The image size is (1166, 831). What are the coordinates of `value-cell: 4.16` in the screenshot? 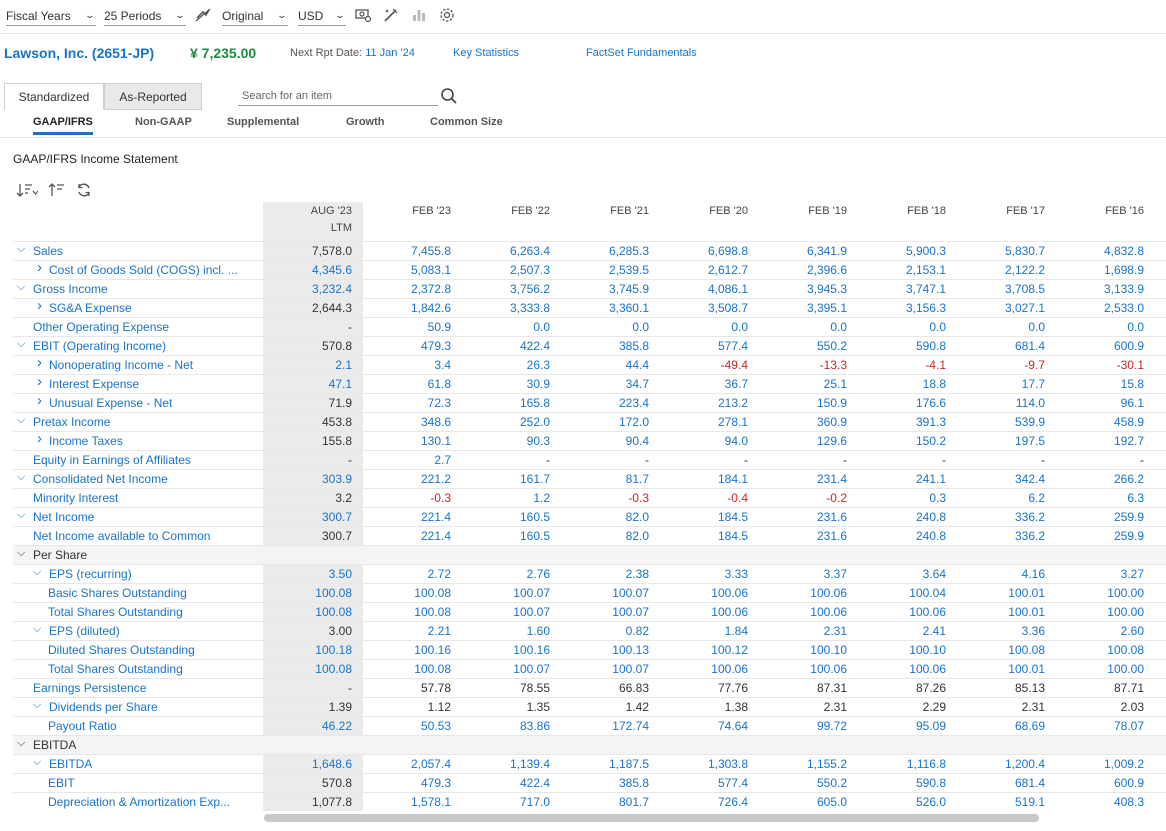 It's located at (1000, 574).